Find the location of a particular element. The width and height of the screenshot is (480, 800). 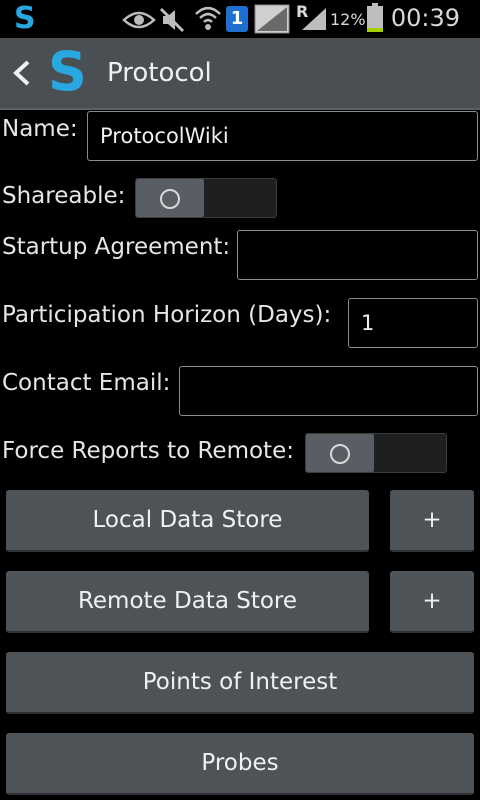

shareable-label: Shareable: is located at coordinates (64, 196).